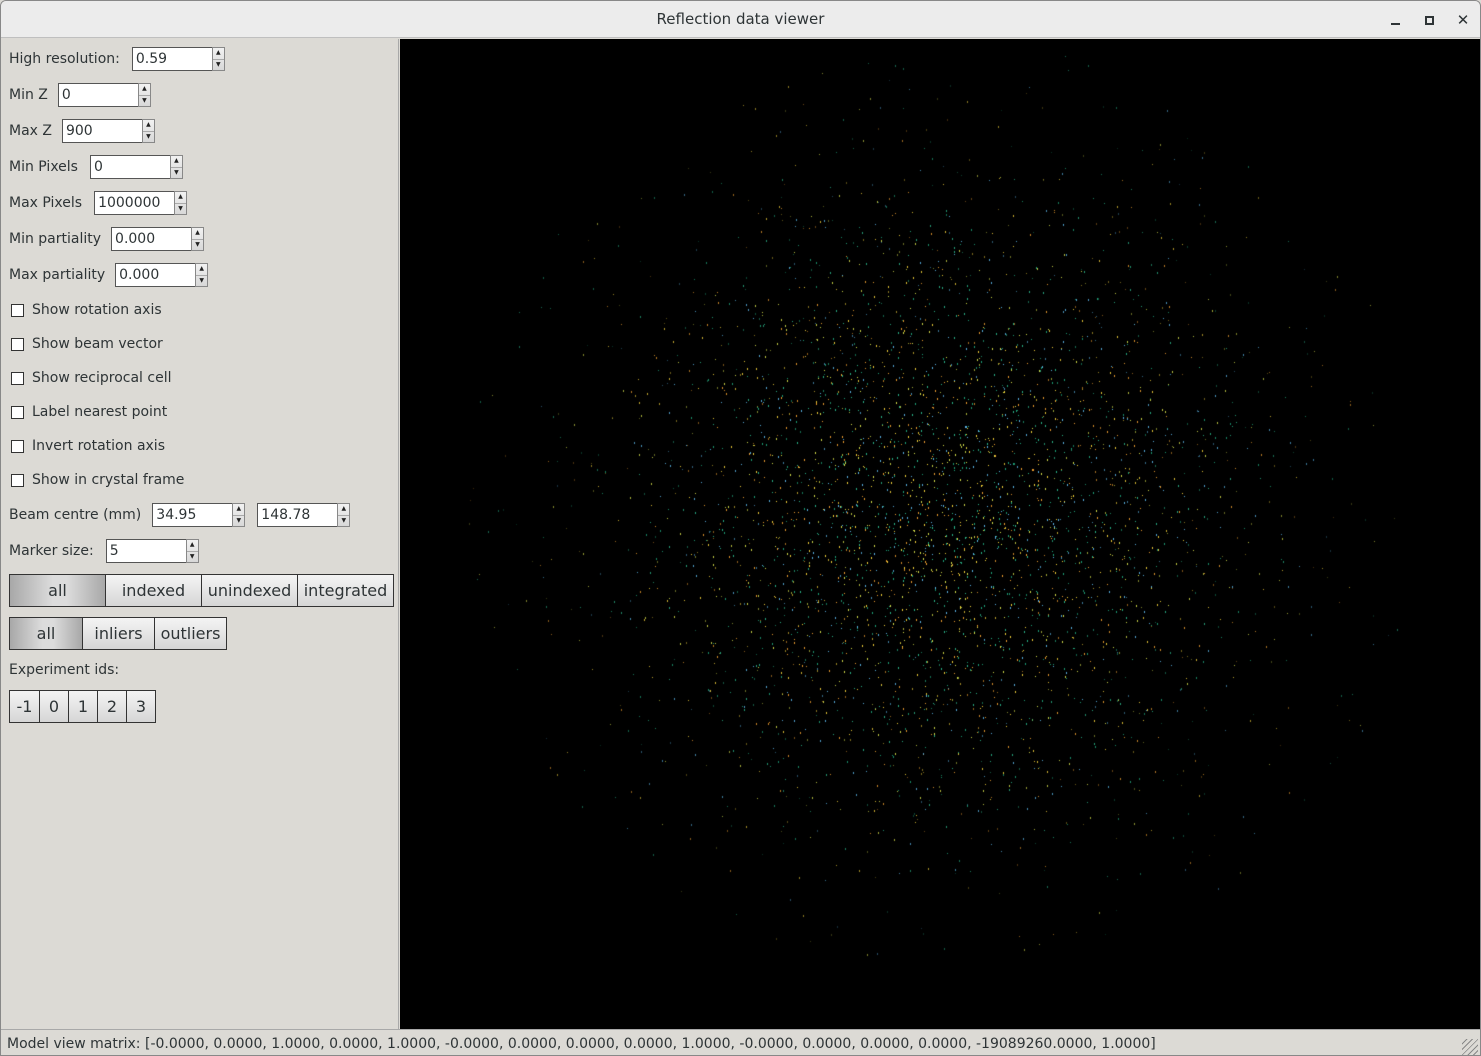 Image resolution: width=1481 pixels, height=1056 pixels. What do you see at coordinates (1470, 1047) in the screenshot?
I see `resize-grip-icon` at bounding box center [1470, 1047].